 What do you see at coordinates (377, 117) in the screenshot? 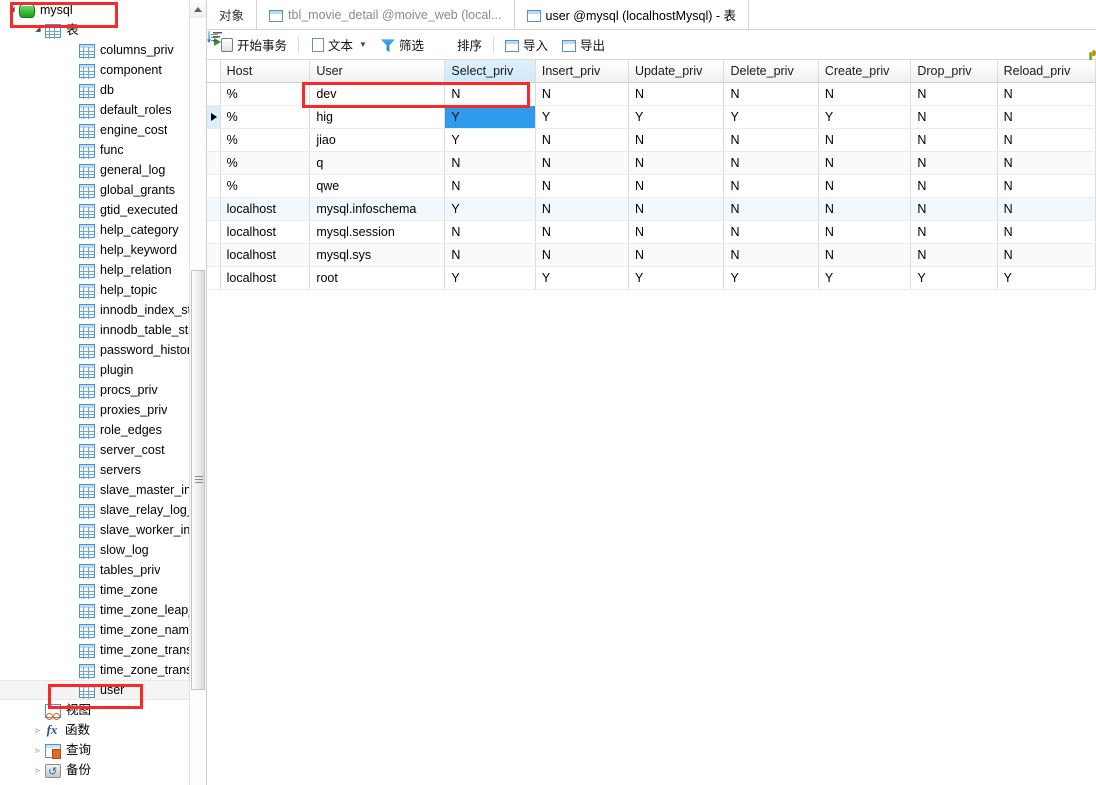
I see `grid-cell-User: hig` at bounding box center [377, 117].